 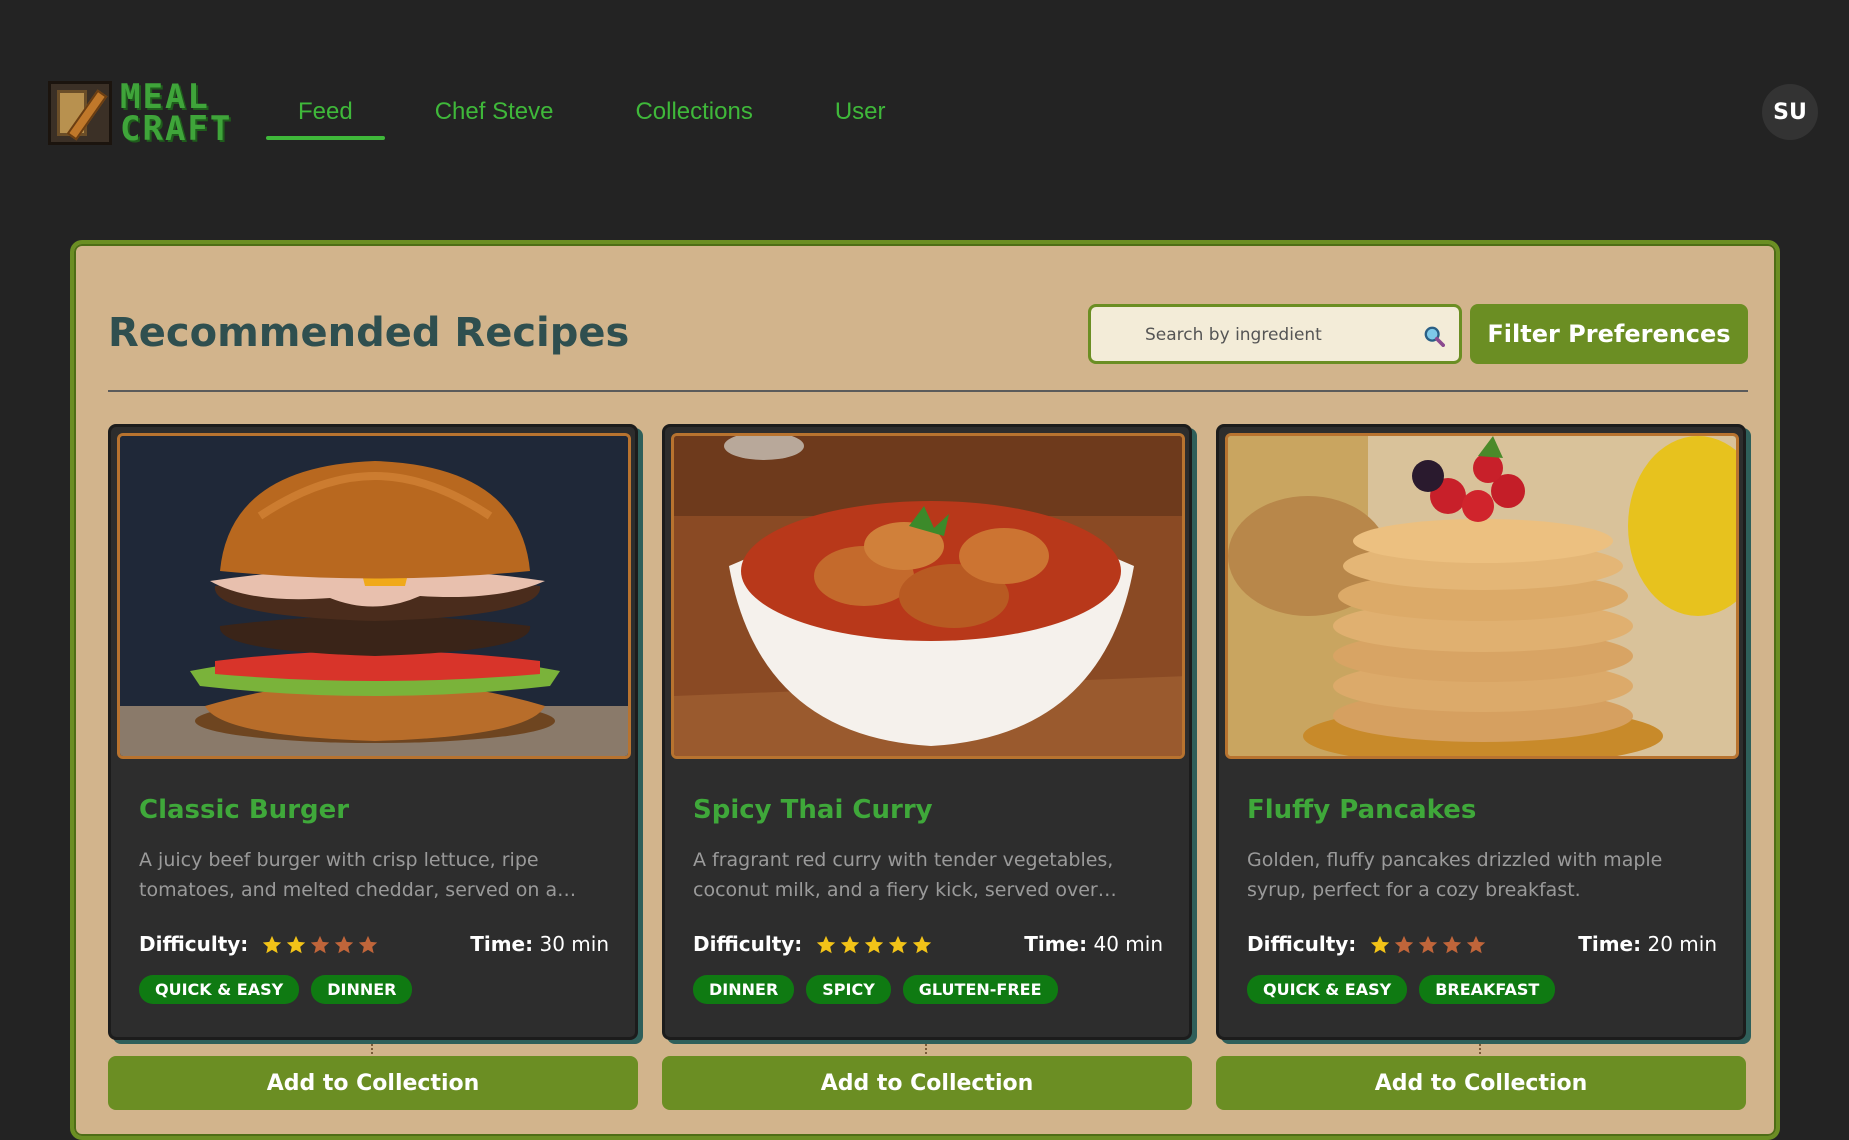 I want to click on time: Time: 30 min, so click(x=539, y=944).